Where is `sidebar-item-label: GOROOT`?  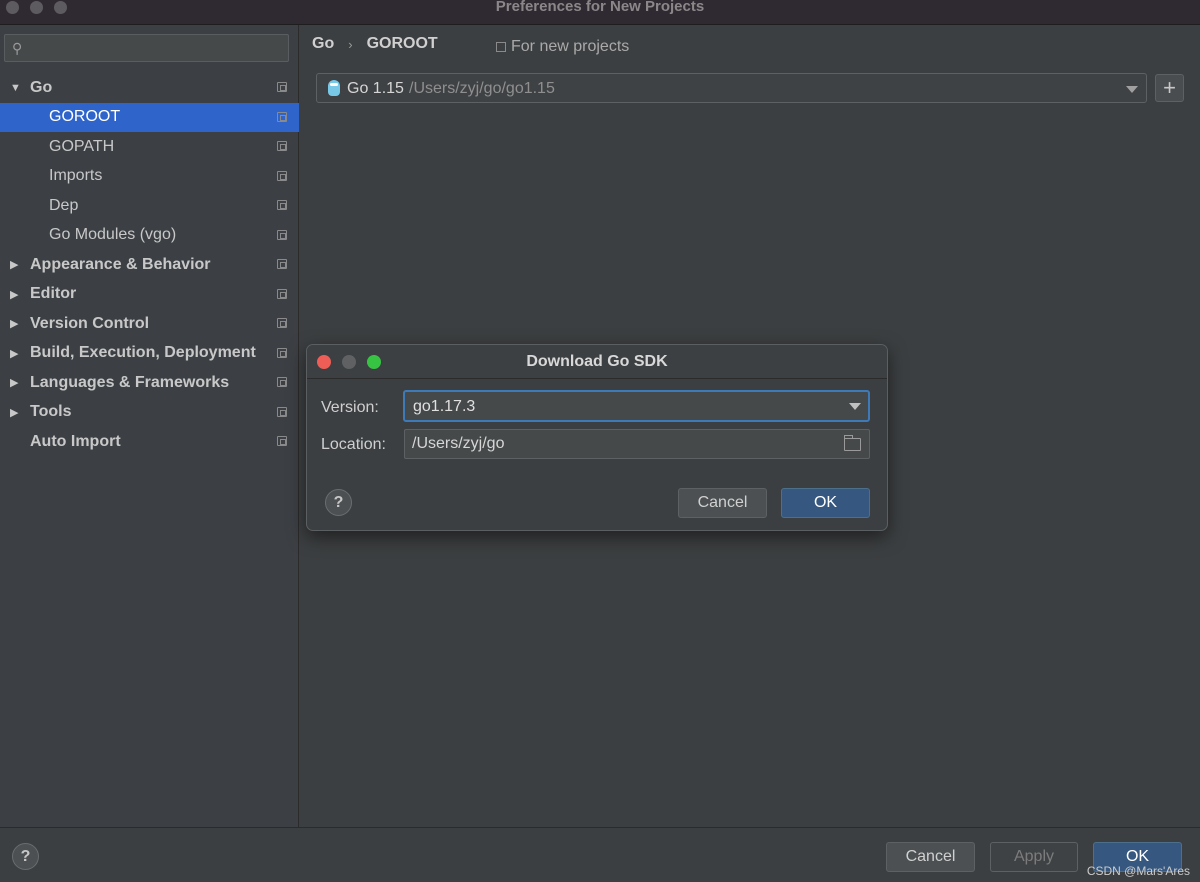
sidebar-item-label: GOROOT is located at coordinates (85, 117).